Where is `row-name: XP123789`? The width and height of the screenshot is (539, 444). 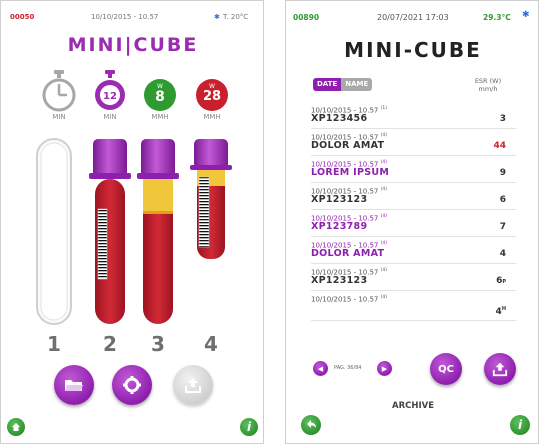
row-name: XP123789 is located at coordinates (339, 226).